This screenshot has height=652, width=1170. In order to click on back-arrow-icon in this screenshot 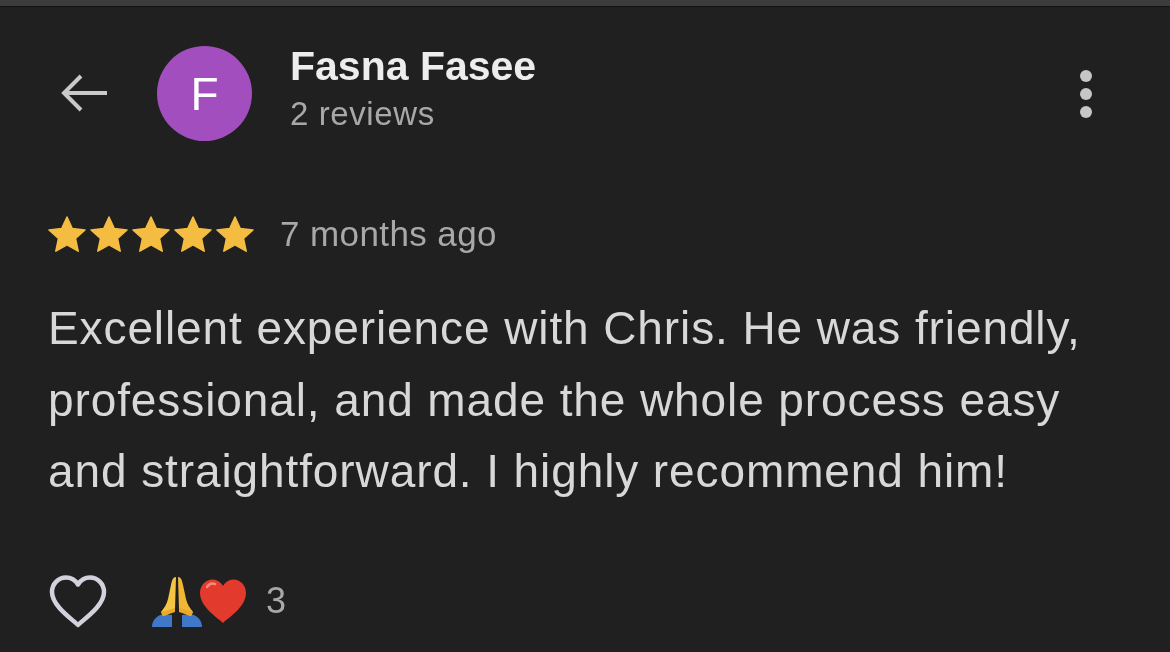, I will do `click(84, 93)`.